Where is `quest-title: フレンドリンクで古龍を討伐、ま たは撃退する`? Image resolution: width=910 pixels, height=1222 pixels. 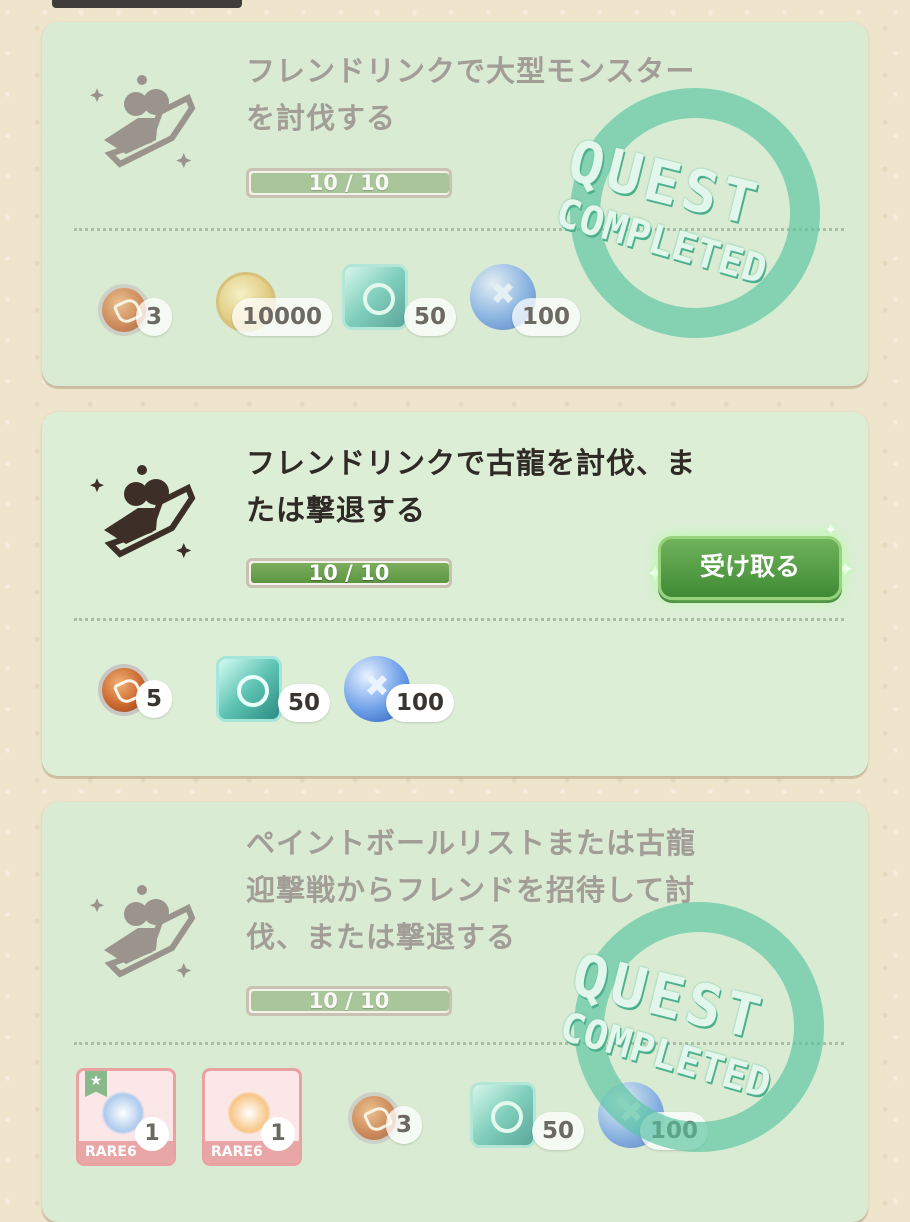
quest-title: フレンドリンクで古龍を討伐、ま たは撃退する is located at coordinates (471, 486).